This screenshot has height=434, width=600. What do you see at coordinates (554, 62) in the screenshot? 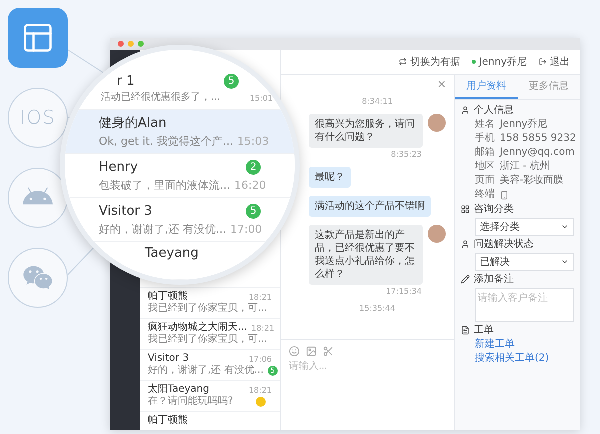
I see `logout-link: 退出` at bounding box center [554, 62].